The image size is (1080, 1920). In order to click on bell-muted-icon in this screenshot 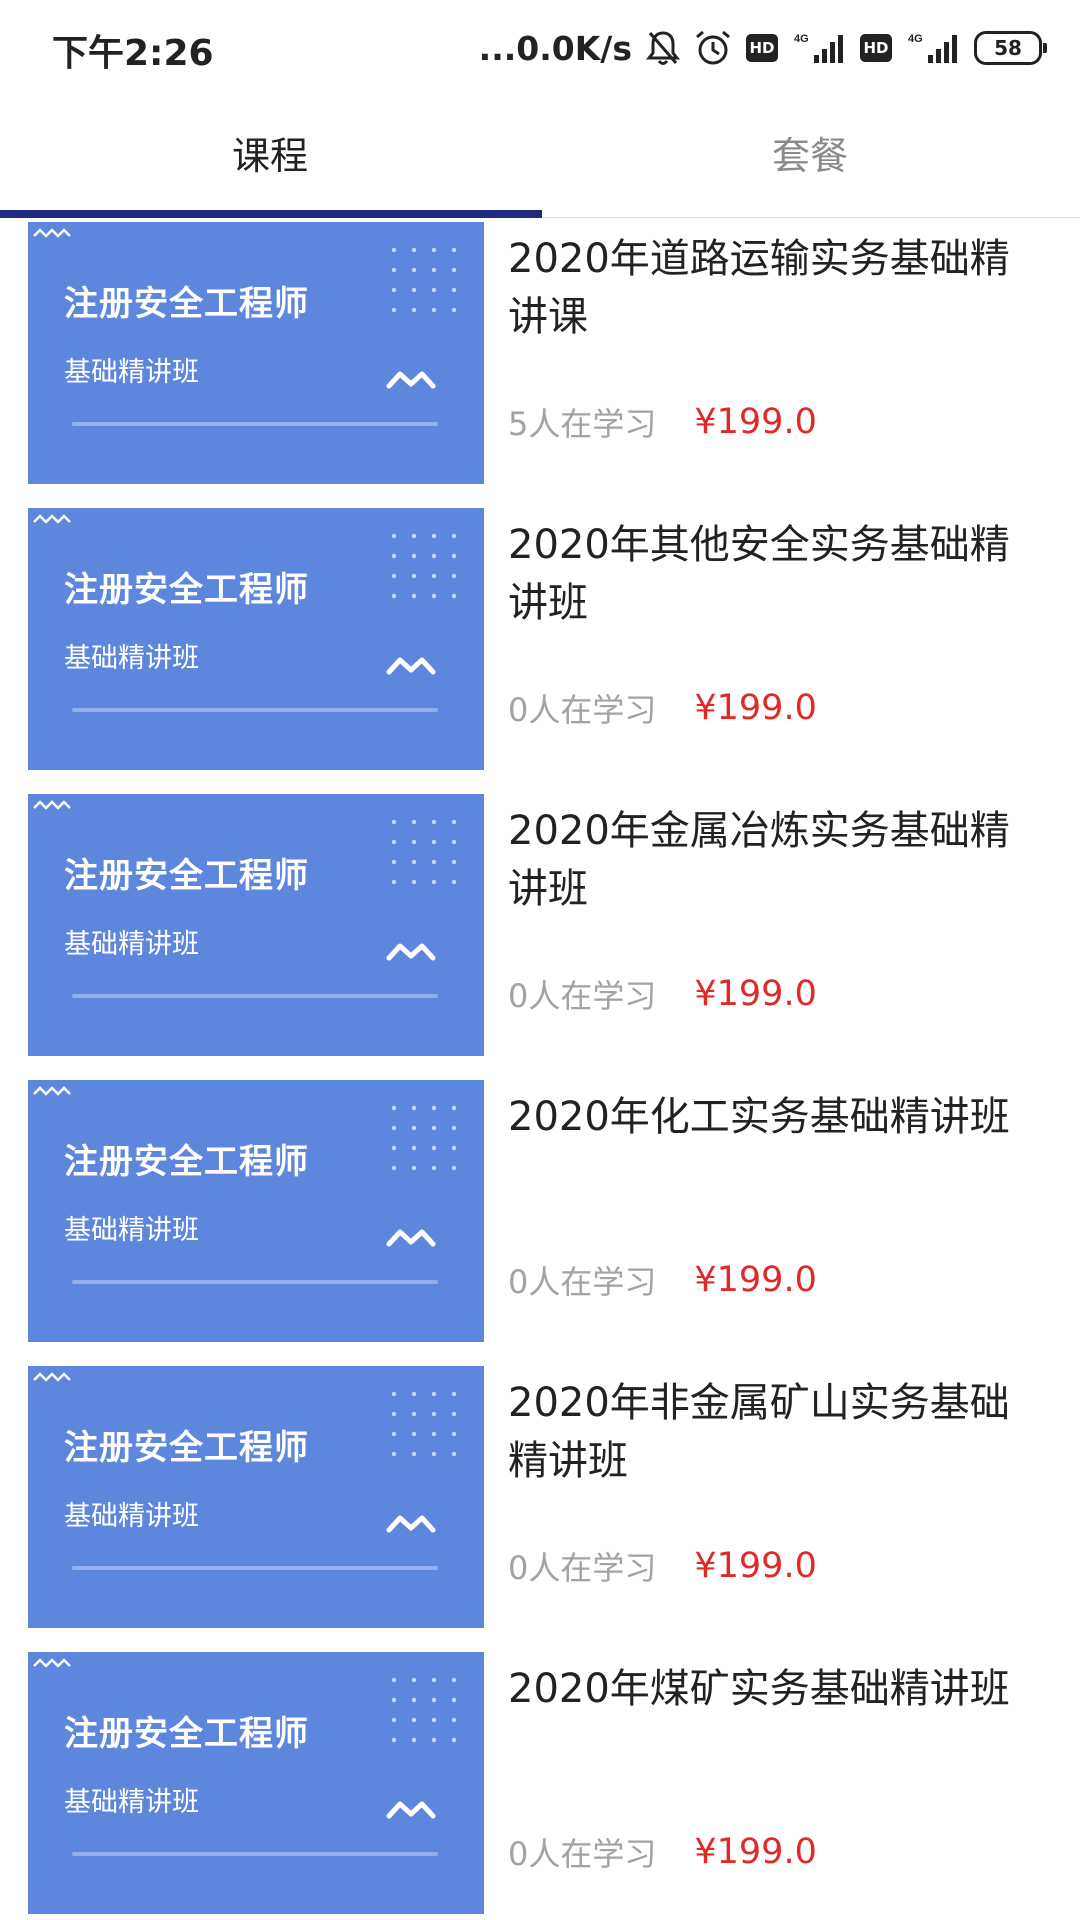, I will do `click(663, 48)`.